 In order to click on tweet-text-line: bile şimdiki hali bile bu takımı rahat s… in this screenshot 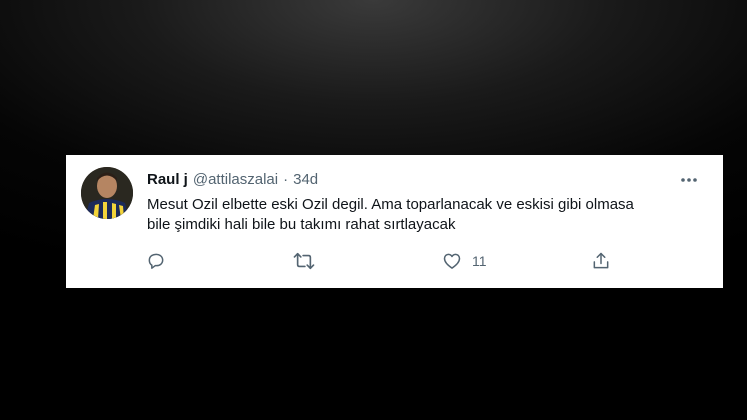, I will do `click(301, 224)`.